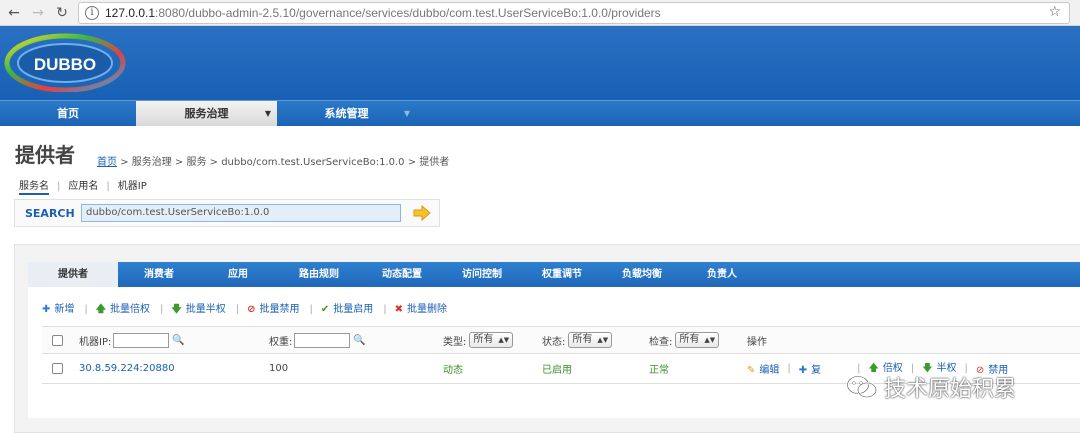 The width and height of the screenshot is (1080, 433). What do you see at coordinates (322, 340) in the screenshot?
I see `weight-filter-input` at bounding box center [322, 340].